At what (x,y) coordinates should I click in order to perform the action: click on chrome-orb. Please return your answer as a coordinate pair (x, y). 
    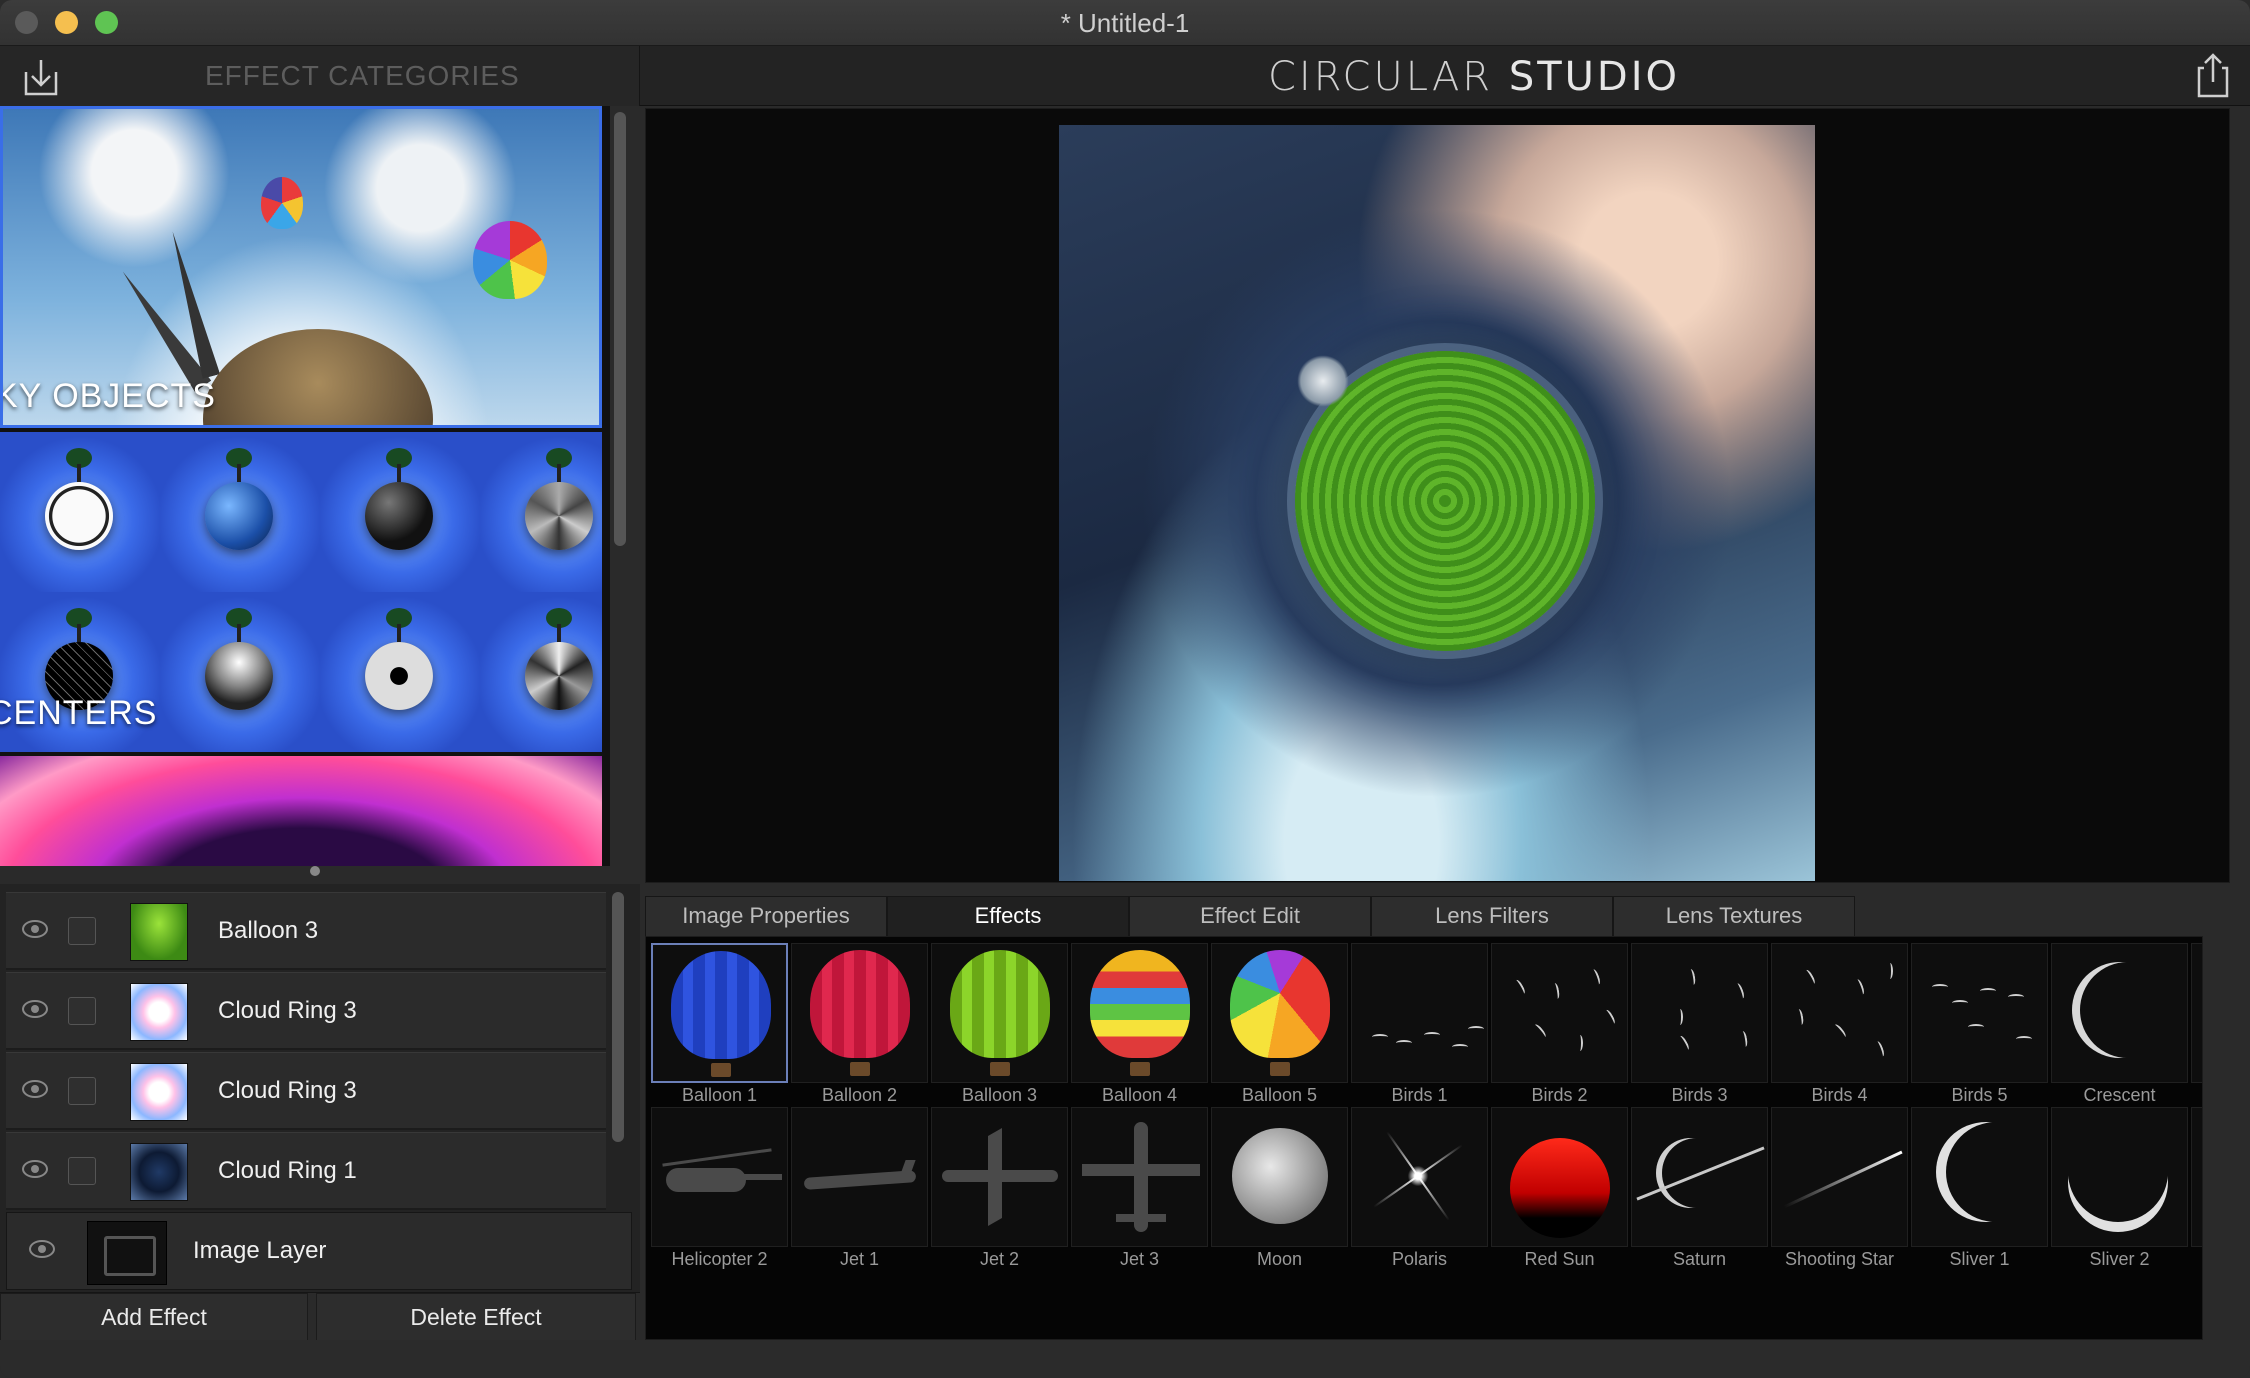
    Looking at the image, I should click on (239, 676).